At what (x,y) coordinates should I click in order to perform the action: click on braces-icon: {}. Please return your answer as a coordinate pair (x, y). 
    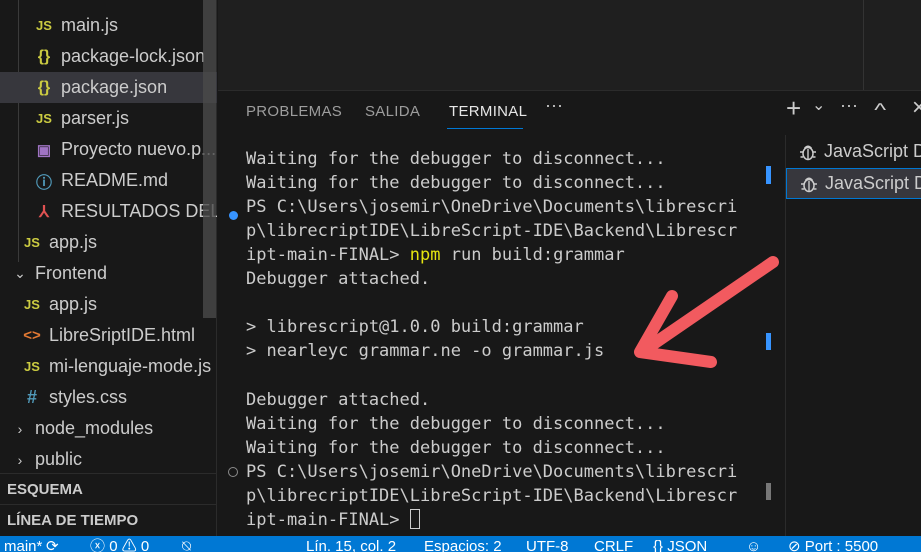
    Looking at the image, I should click on (658, 545).